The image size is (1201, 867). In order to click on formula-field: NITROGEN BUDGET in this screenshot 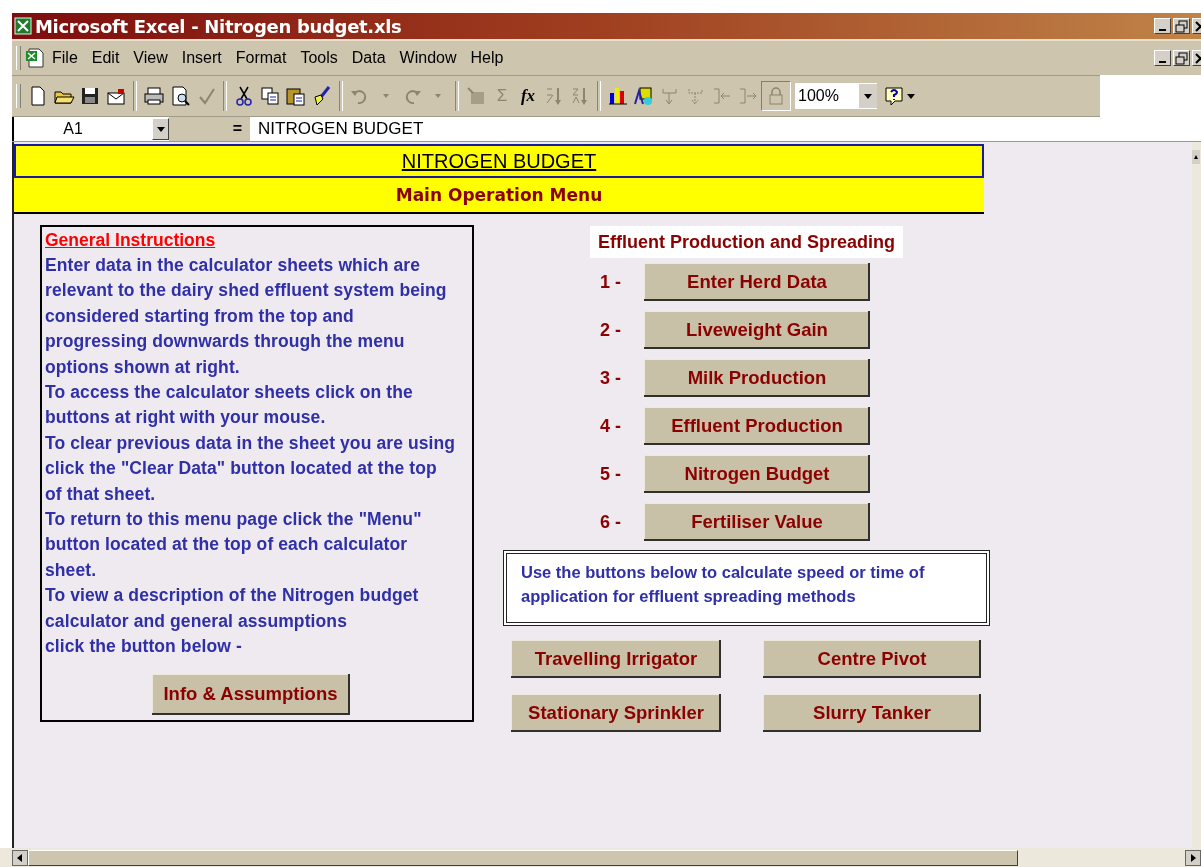, I will do `click(337, 129)`.